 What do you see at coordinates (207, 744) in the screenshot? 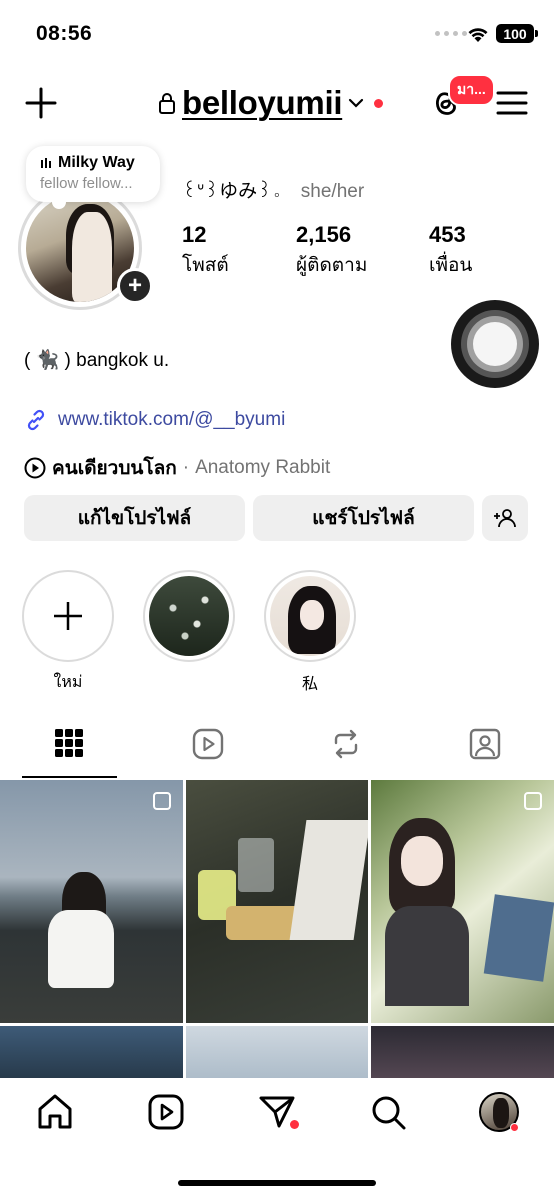
I see `reels-icon` at bounding box center [207, 744].